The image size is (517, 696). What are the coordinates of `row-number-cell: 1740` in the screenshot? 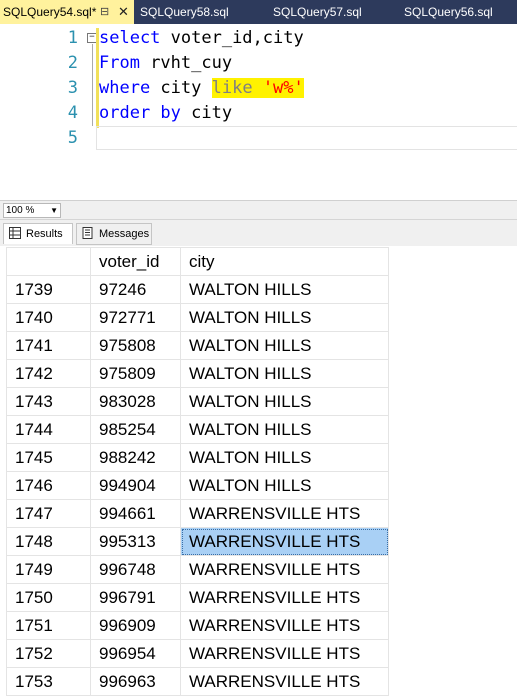 It's located at (48, 317).